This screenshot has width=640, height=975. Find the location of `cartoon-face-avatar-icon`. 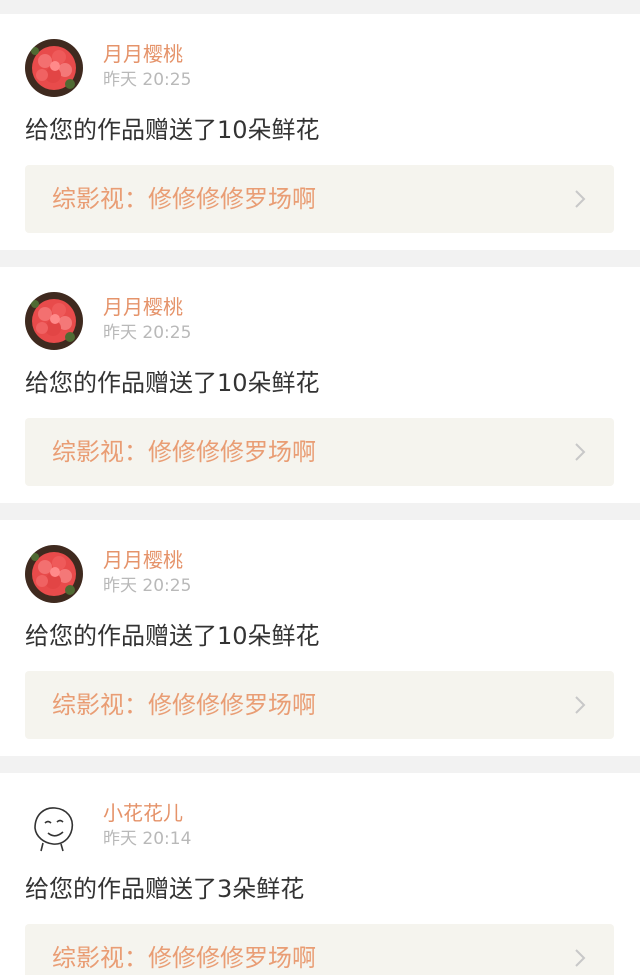

cartoon-face-avatar-icon is located at coordinates (54, 827).